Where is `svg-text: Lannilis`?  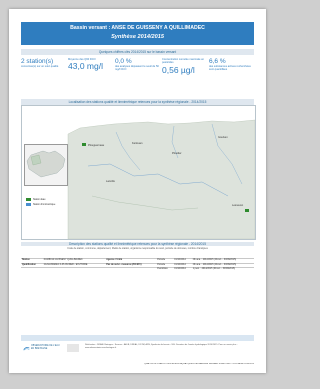 svg-text: Lannilis is located at coordinates (110, 181).